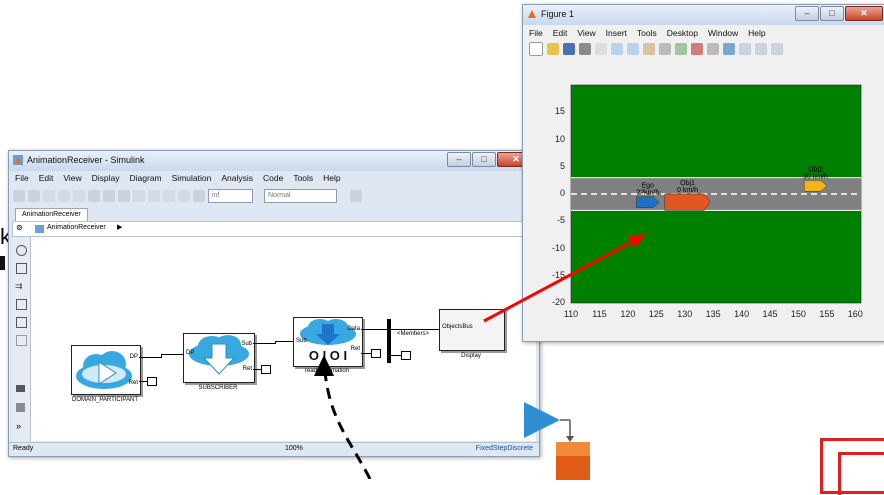  I want to click on forward-icon, so click(64, 196).